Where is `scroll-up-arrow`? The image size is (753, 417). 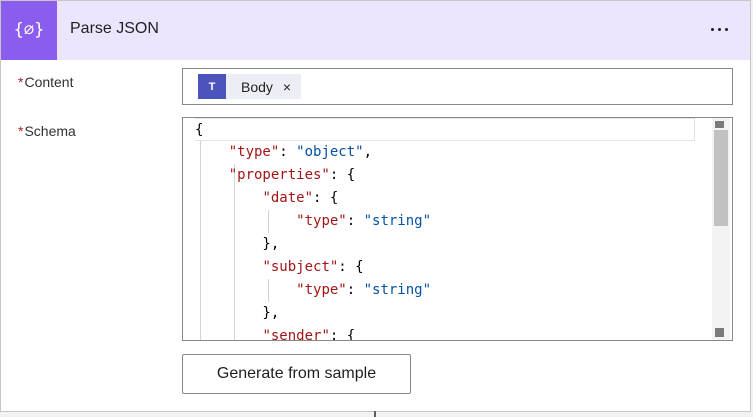 scroll-up-arrow is located at coordinates (719, 124).